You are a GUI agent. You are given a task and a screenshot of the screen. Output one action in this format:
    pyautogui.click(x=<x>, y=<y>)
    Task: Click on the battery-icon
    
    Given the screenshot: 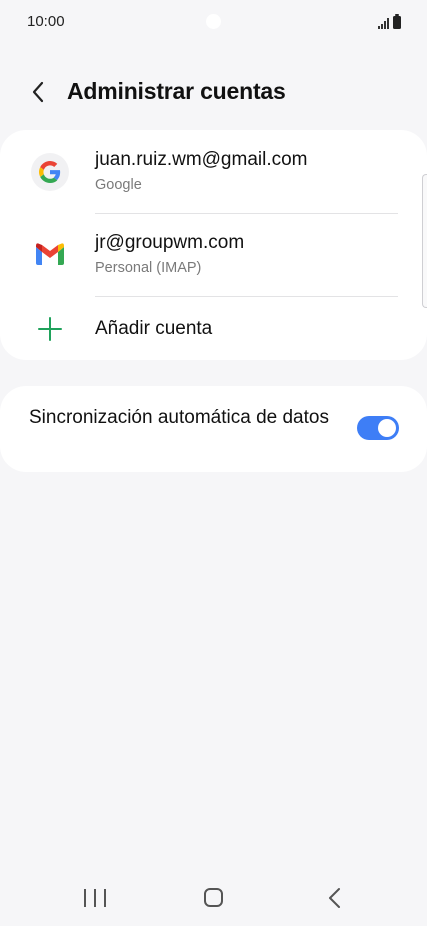 What is the action you would take?
    pyautogui.click(x=397, y=21)
    